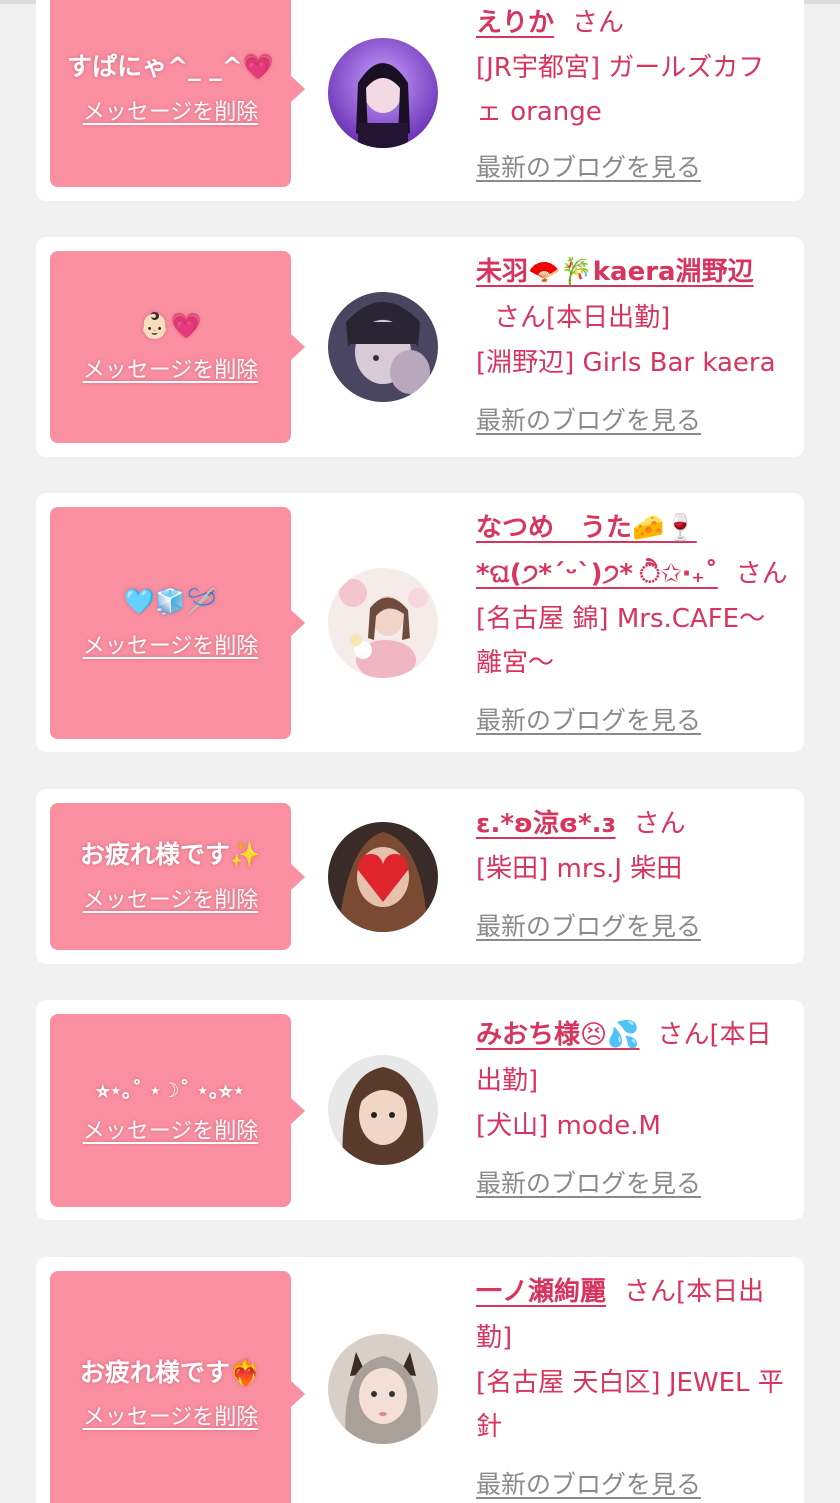 This screenshot has height=1503, width=840. Describe the element at coordinates (177, 1110) in the screenshot. I see `message-bubble: ⭐︎⋆｡˚ ⋆☽˚ ⋆｡⭐︎⋆ メッセージを削除` at that location.